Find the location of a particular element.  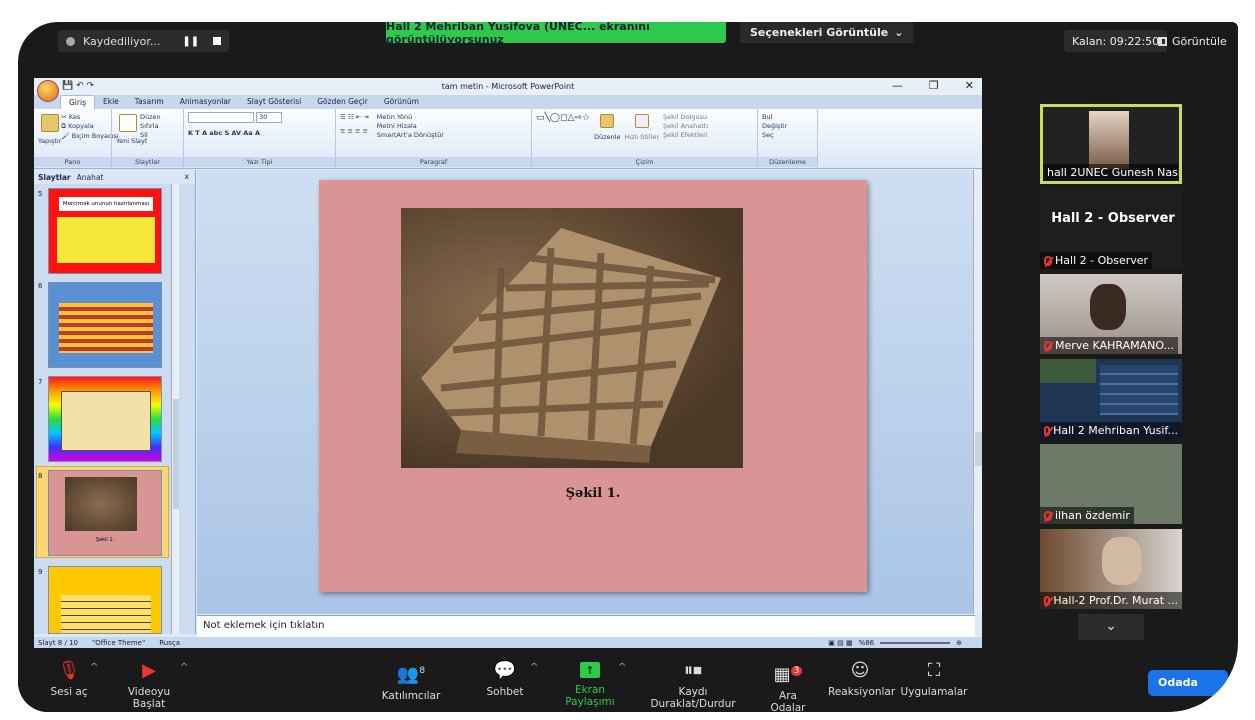

font-name-field is located at coordinates (221, 117).